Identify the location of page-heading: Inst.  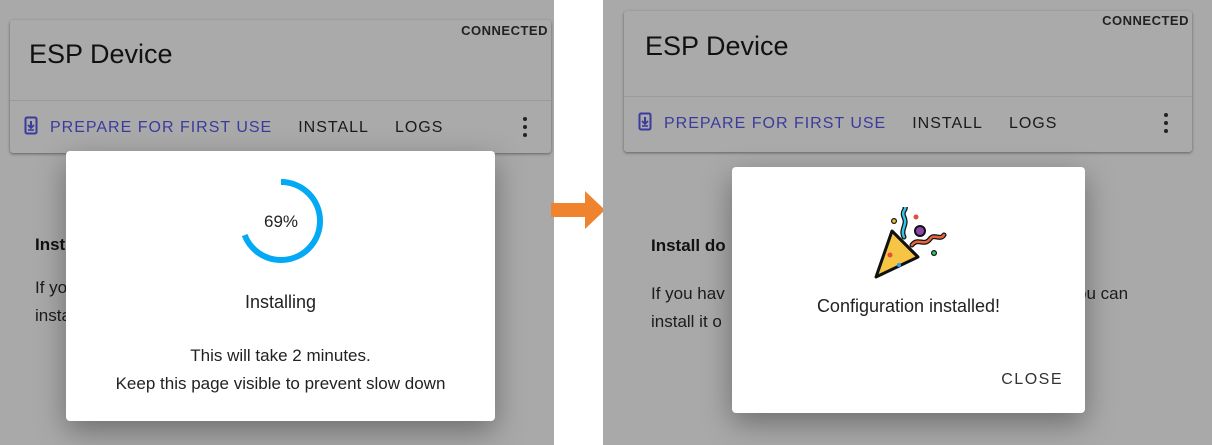
(50, 244).